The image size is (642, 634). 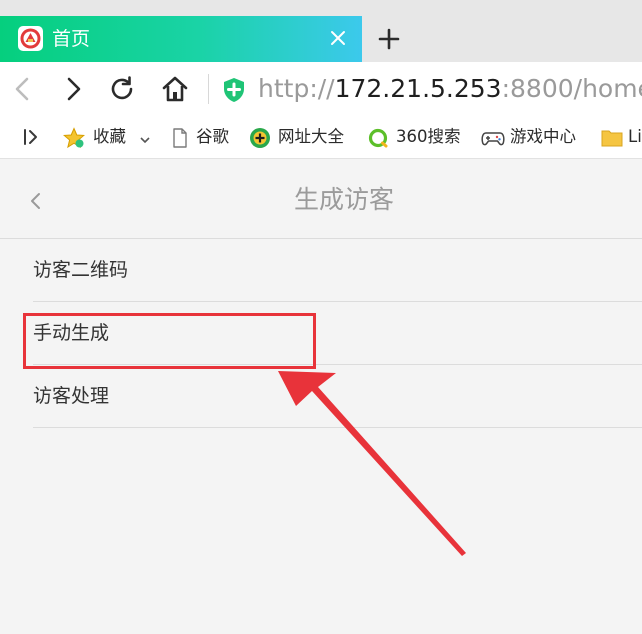 I want to click on bookmark-game-center: 游戏中心, so click(x=535, y=137).